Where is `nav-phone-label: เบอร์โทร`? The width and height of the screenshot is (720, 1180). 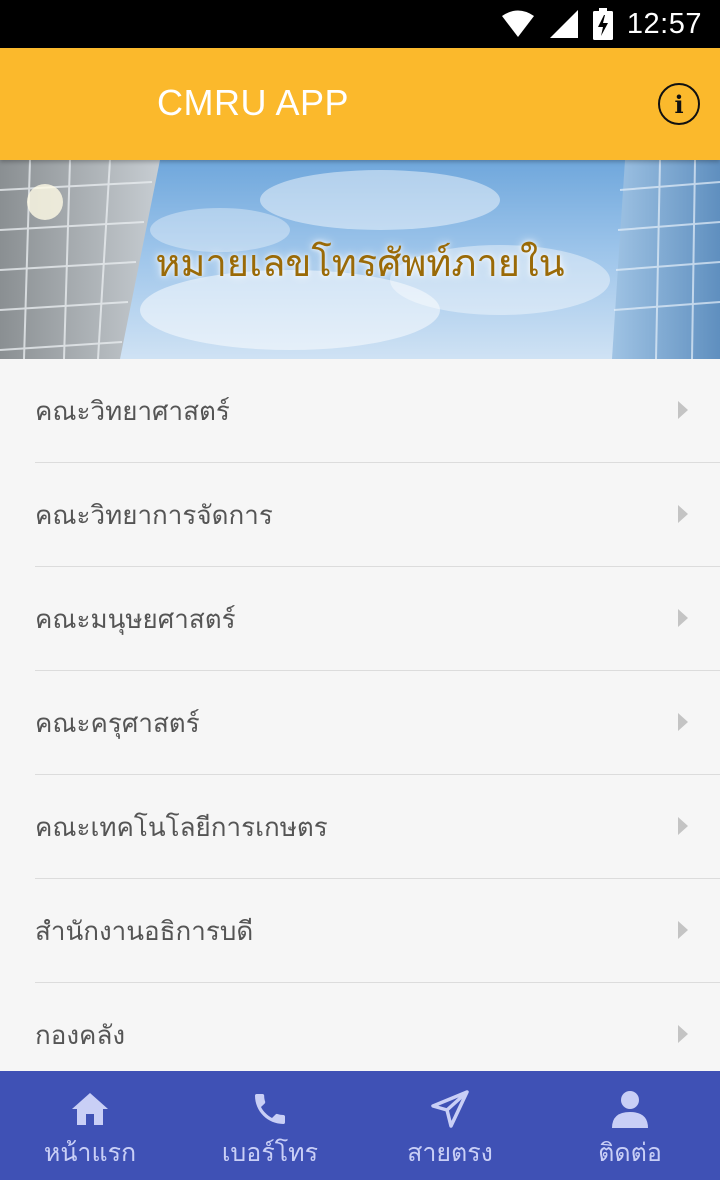 nav-phone-label: เบอร์โทร is located at coordinates (270, 1152).